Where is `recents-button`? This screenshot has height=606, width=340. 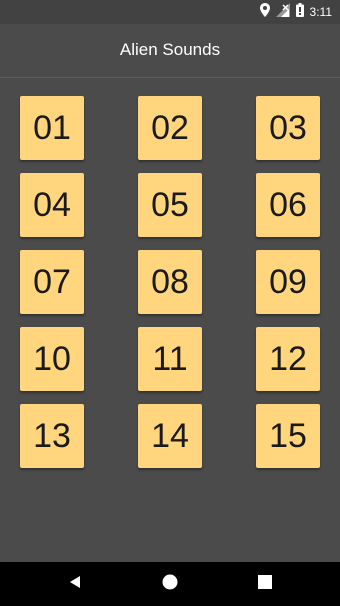 recents-button is located at coordinates (265, 584).